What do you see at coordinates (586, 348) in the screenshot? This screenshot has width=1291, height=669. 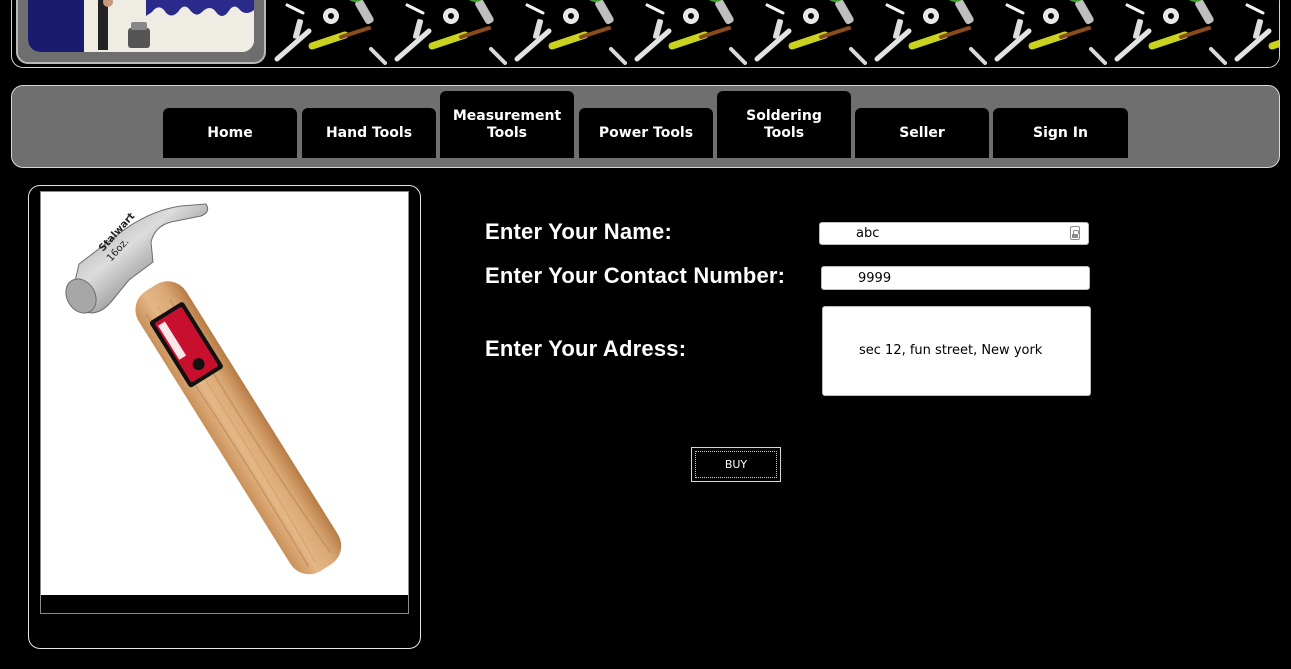 I see `address-label: Enter Your Adress:` at bounding box center [586, 348].